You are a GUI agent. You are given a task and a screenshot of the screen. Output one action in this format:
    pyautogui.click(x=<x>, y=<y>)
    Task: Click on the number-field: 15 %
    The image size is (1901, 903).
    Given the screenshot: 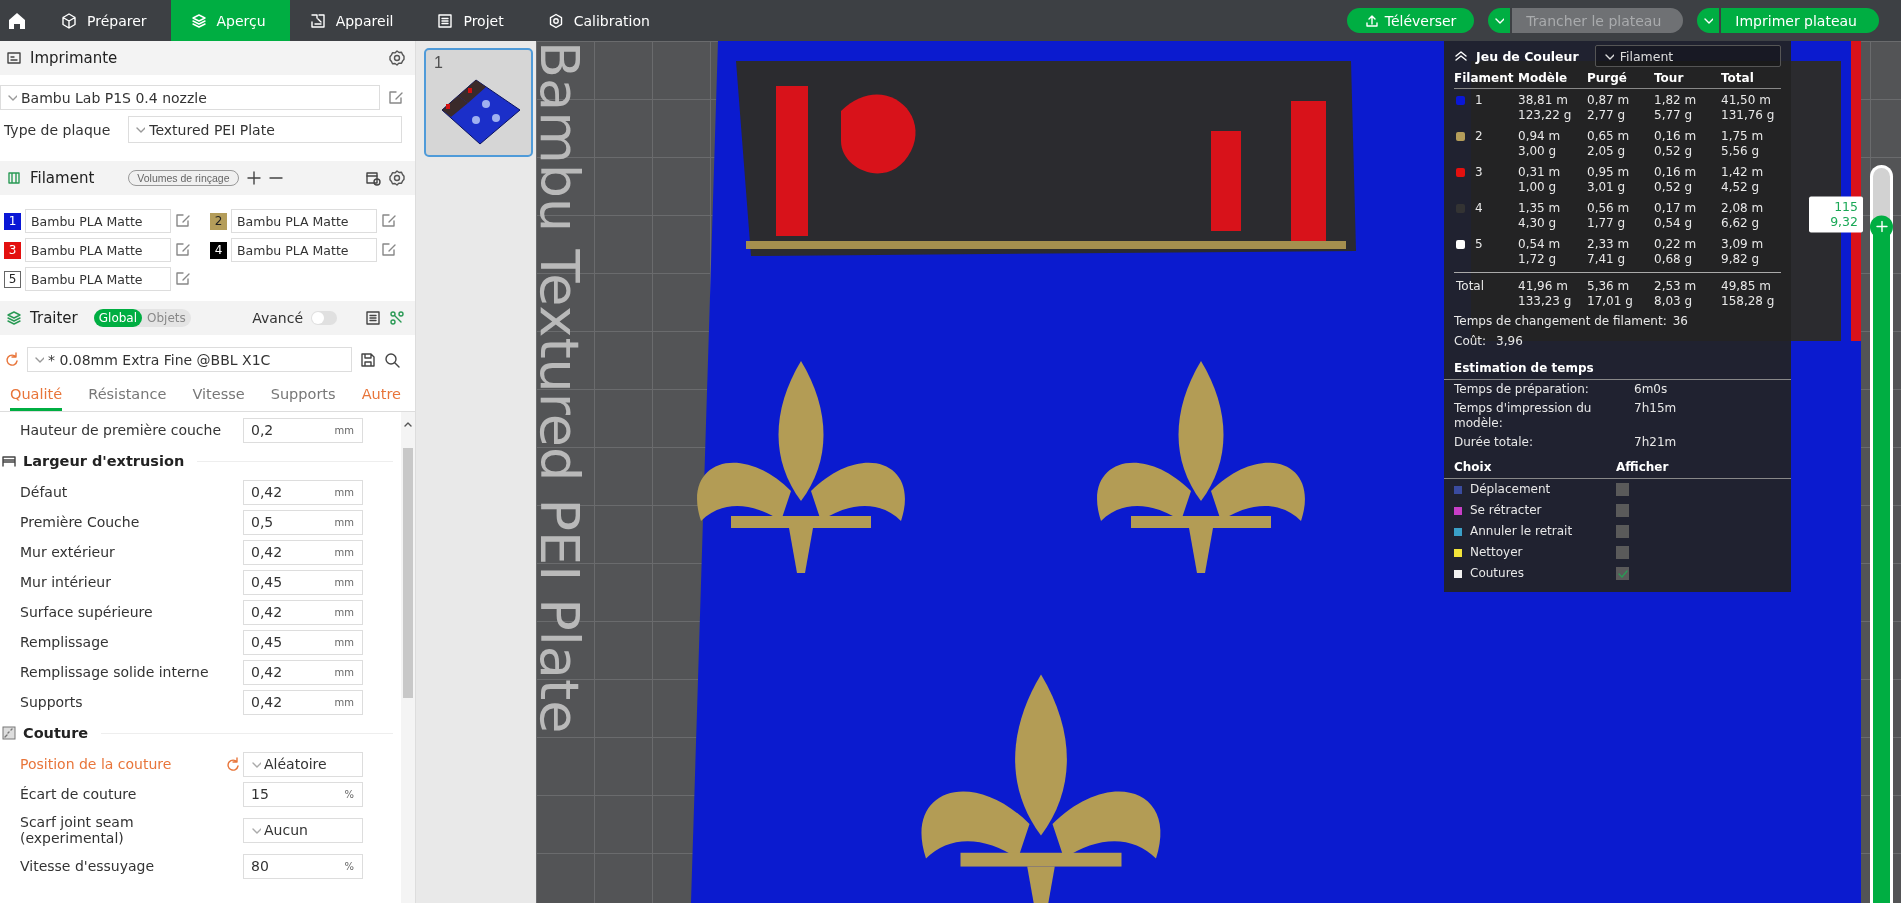 What is the action you would take?
    pyautogui.click(x=303, y=794)
    